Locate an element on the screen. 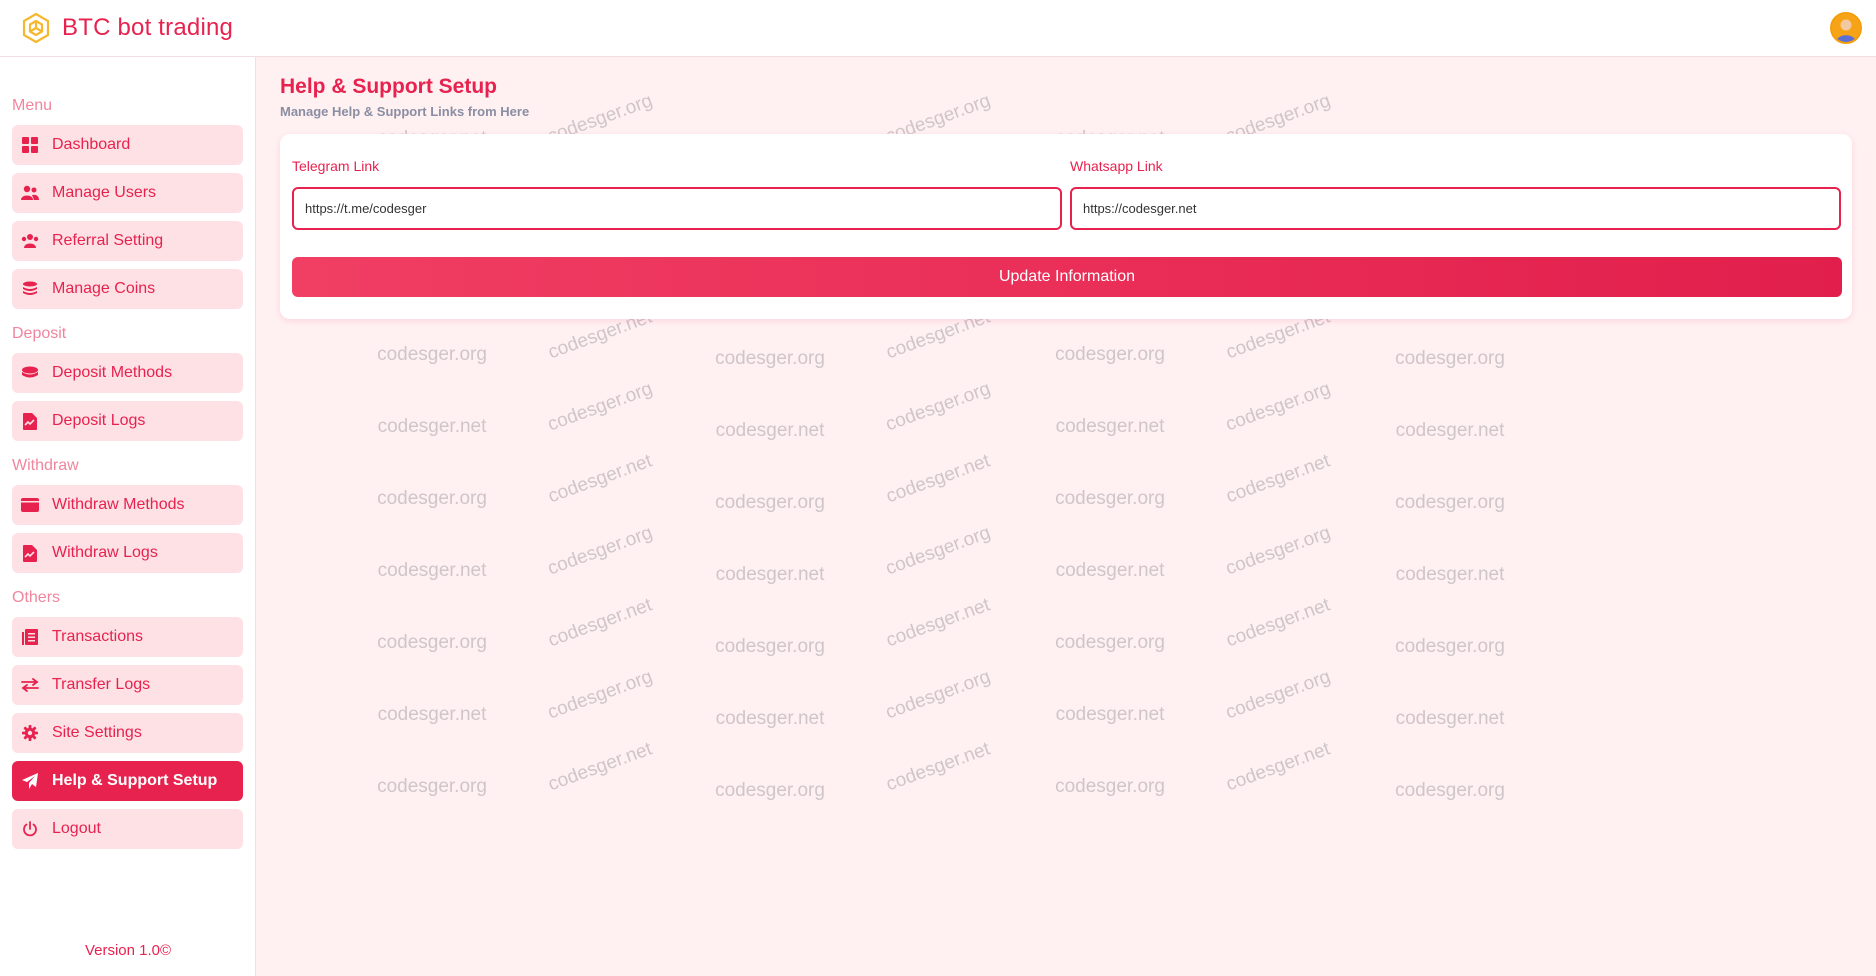  sidebar-item-label: Logout is located at coordinates (76, 828).